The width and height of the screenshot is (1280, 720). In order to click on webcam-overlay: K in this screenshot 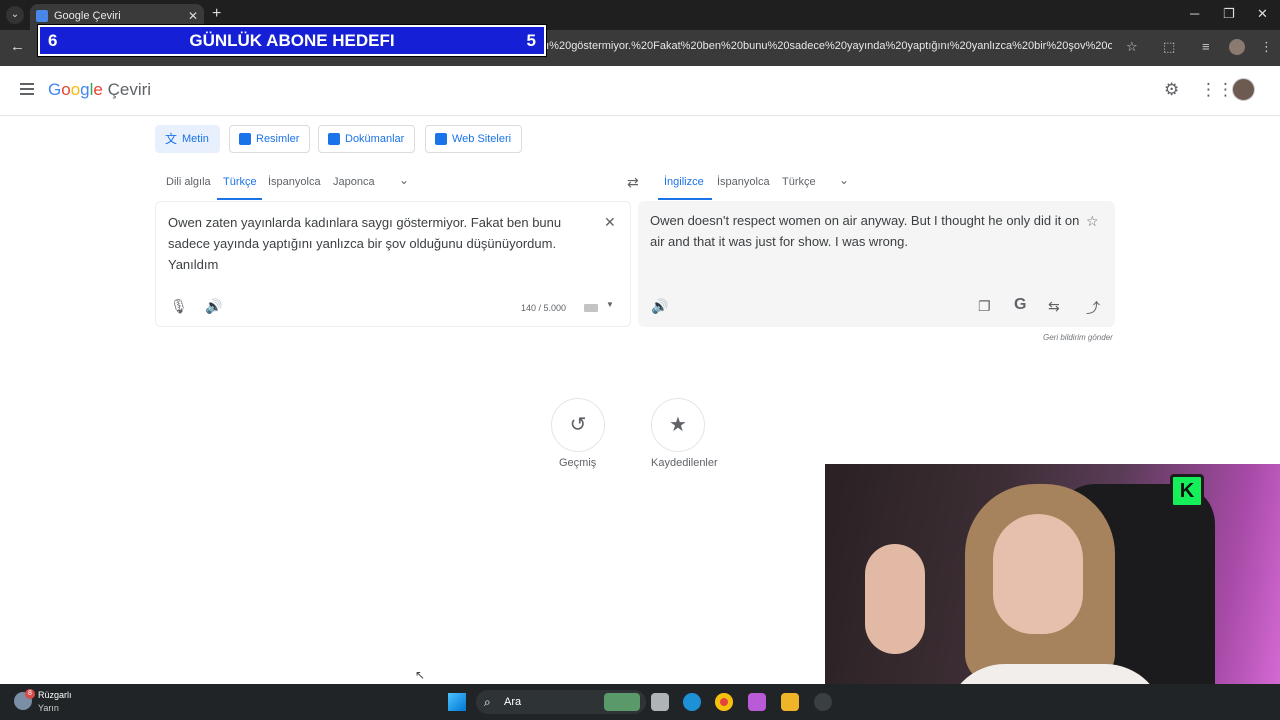, I will do `click(1052, 592)`.